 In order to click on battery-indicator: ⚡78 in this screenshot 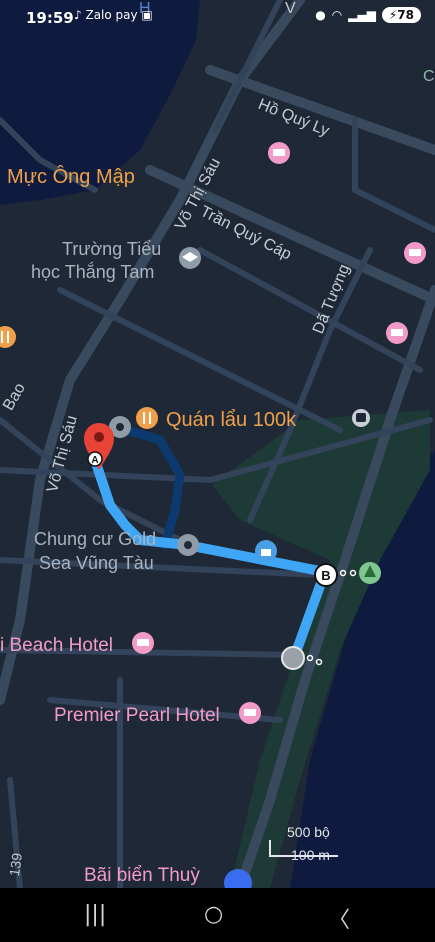, I will do `click(401, 15)`.